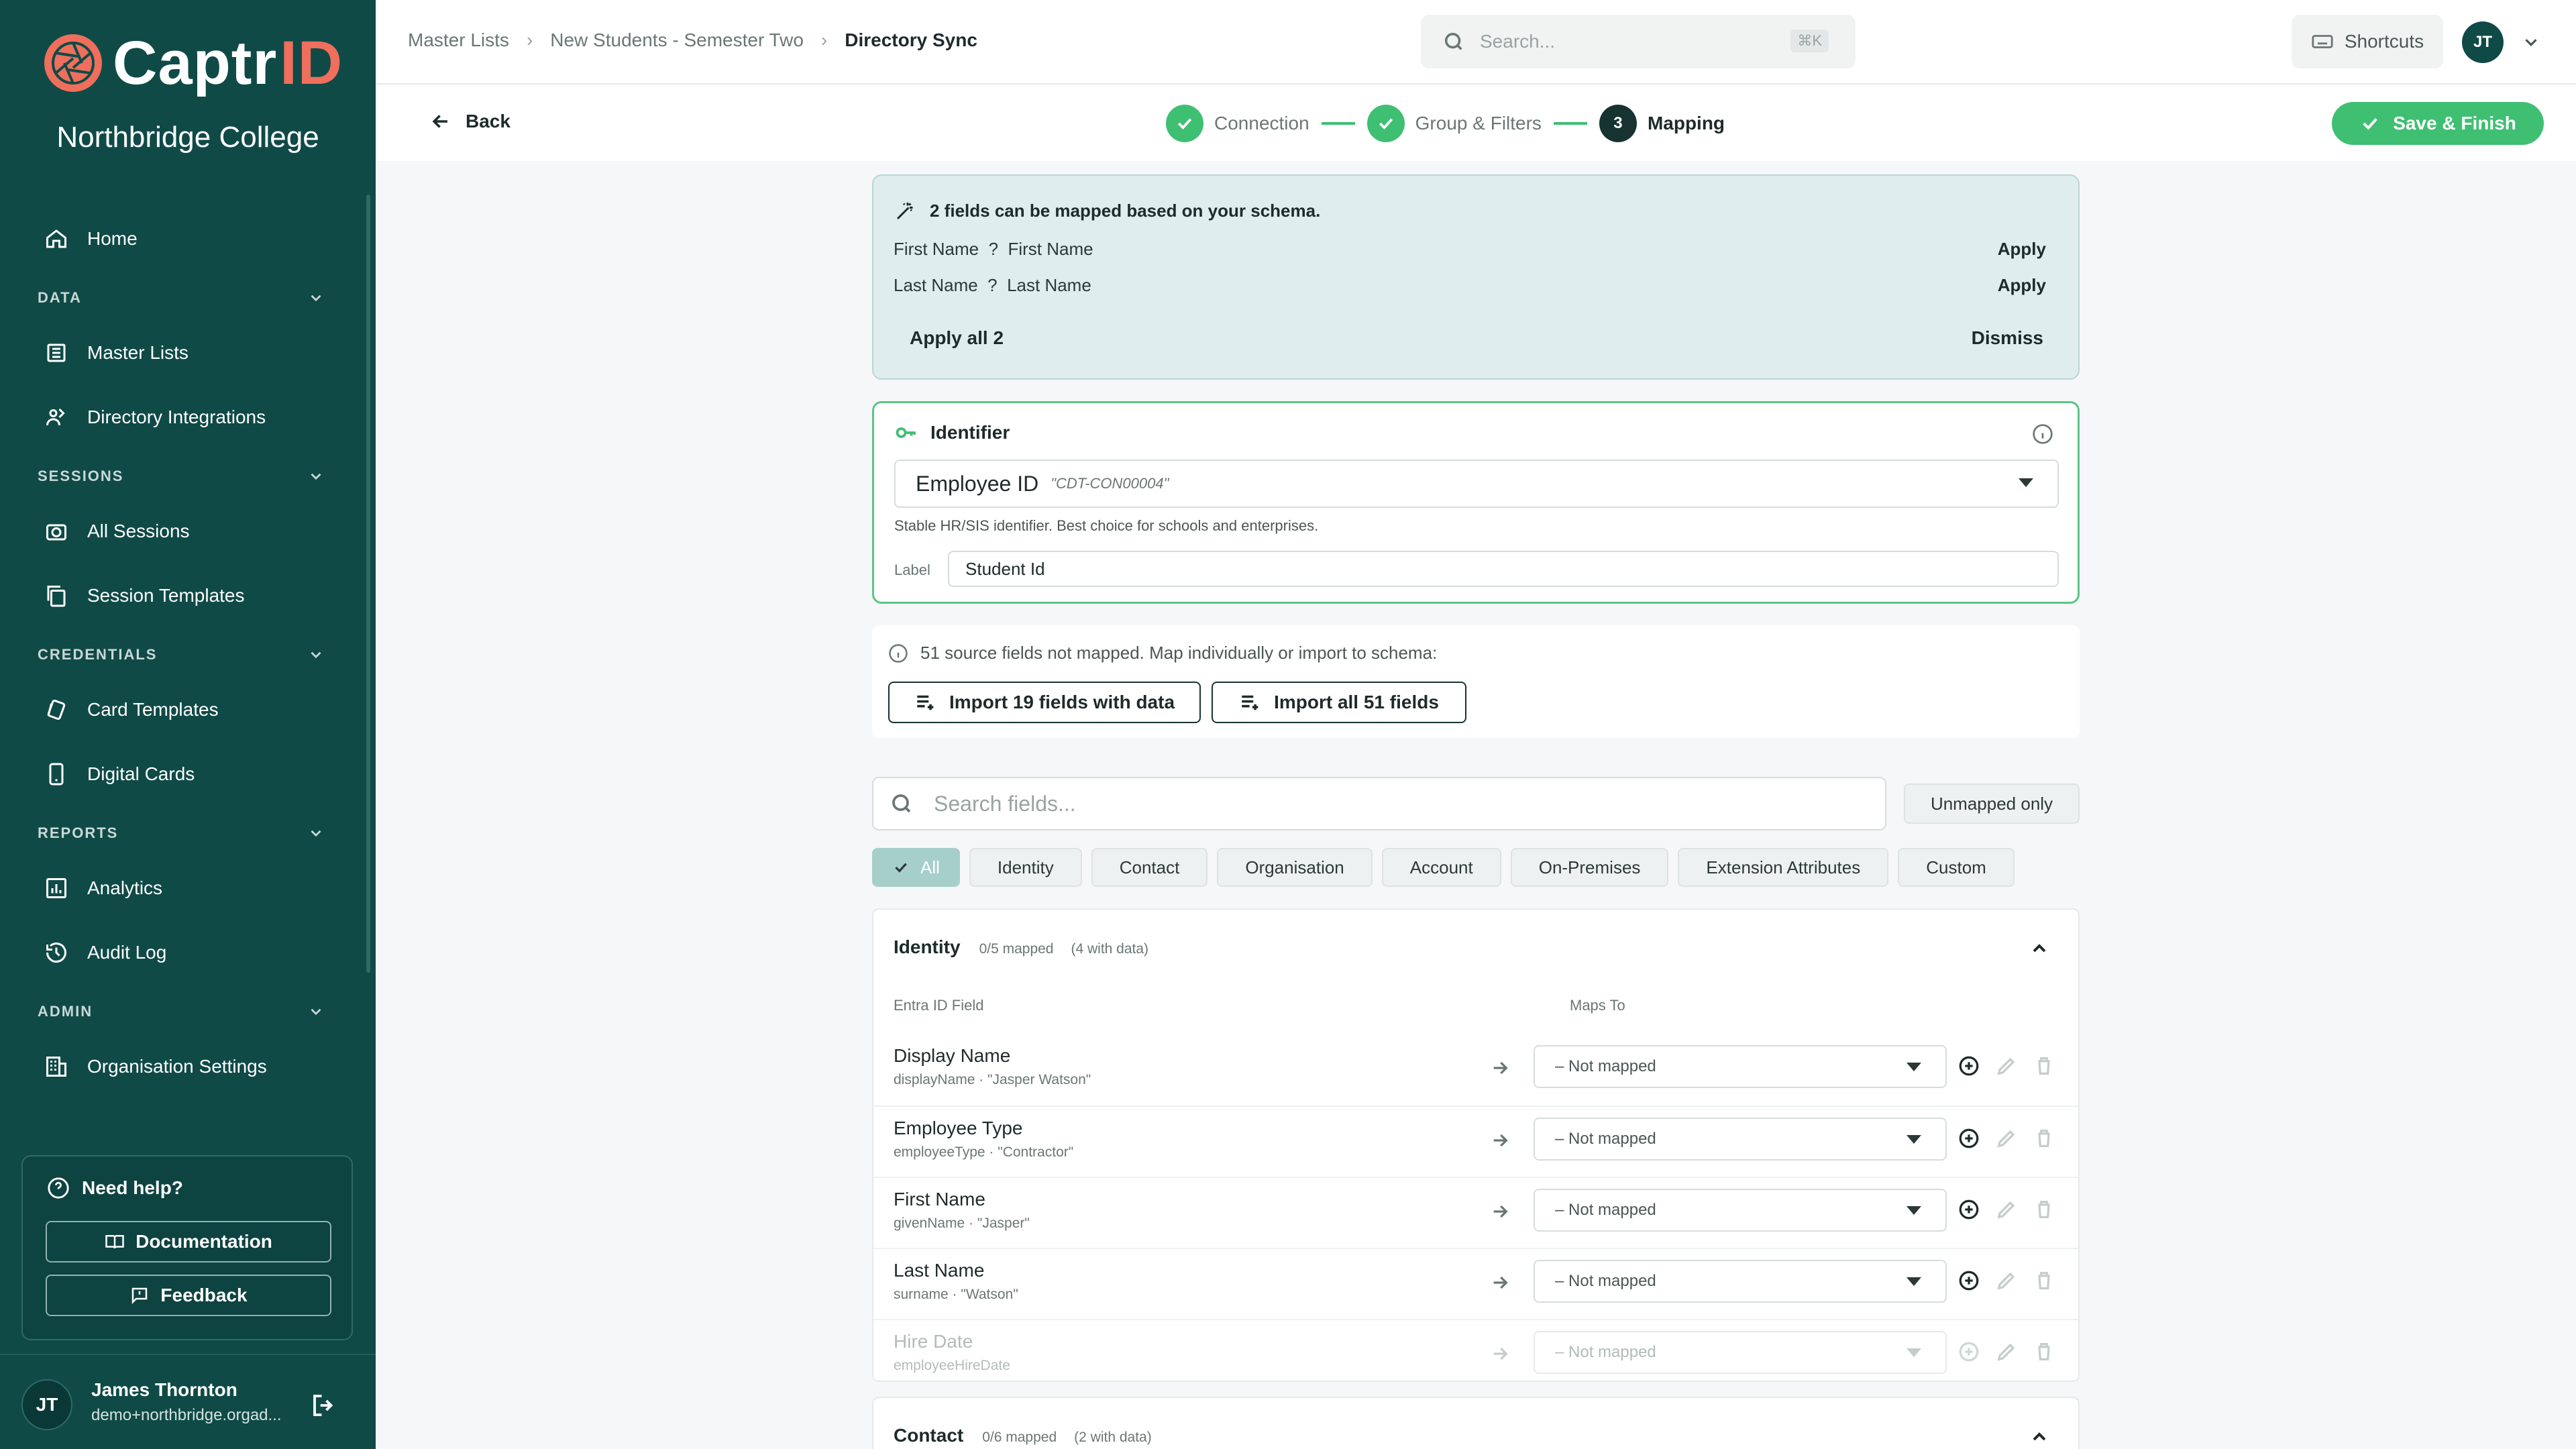 Image resolution: width=2576 pixels, height=1449 pixels. Describe the element at coordinates (677, 40) in the screenshot. I see `breadcrumb-item: New Students - Semester Two` at that location.